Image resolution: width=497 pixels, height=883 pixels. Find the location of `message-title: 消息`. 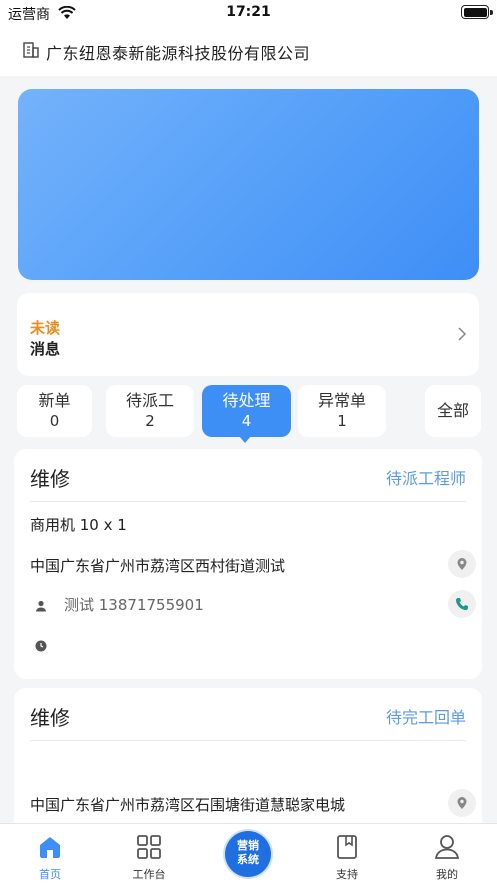

message-title: 消息 is located at coordinates (45, 349).